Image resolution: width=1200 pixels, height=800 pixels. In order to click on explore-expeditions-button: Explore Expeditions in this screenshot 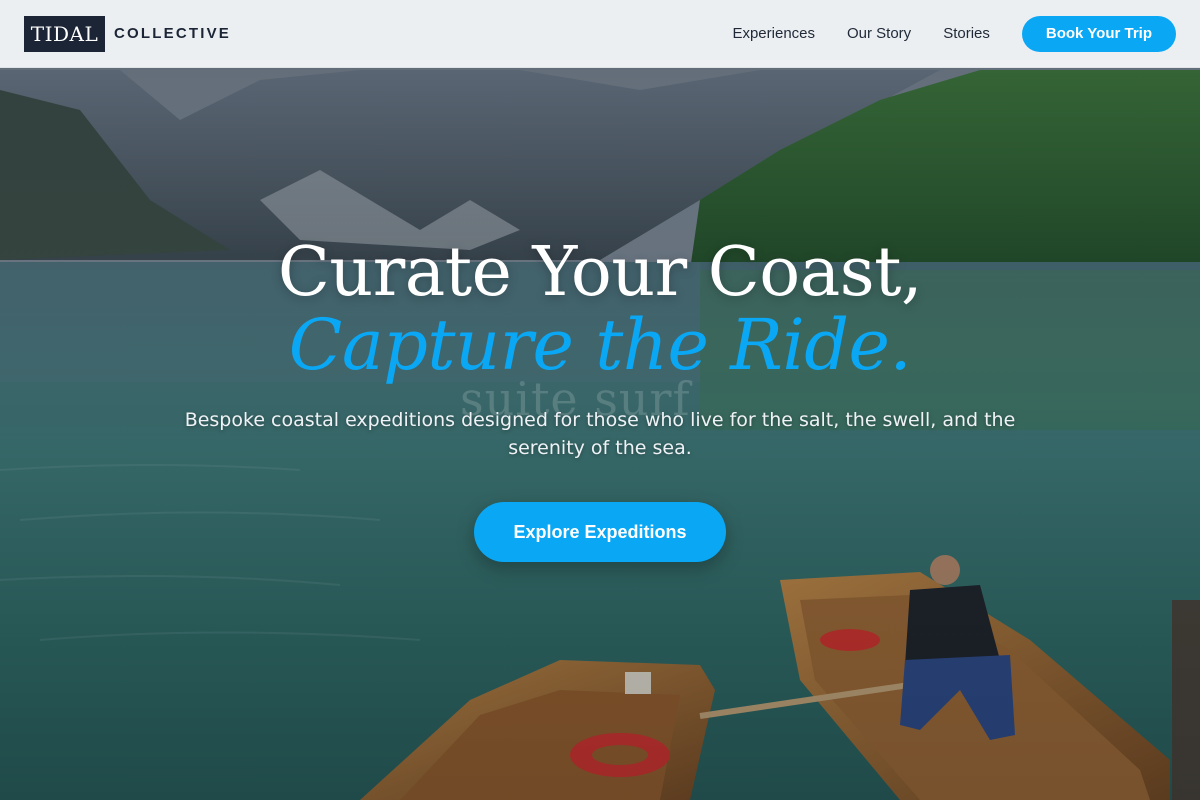, I will do `click(600, 532)`.